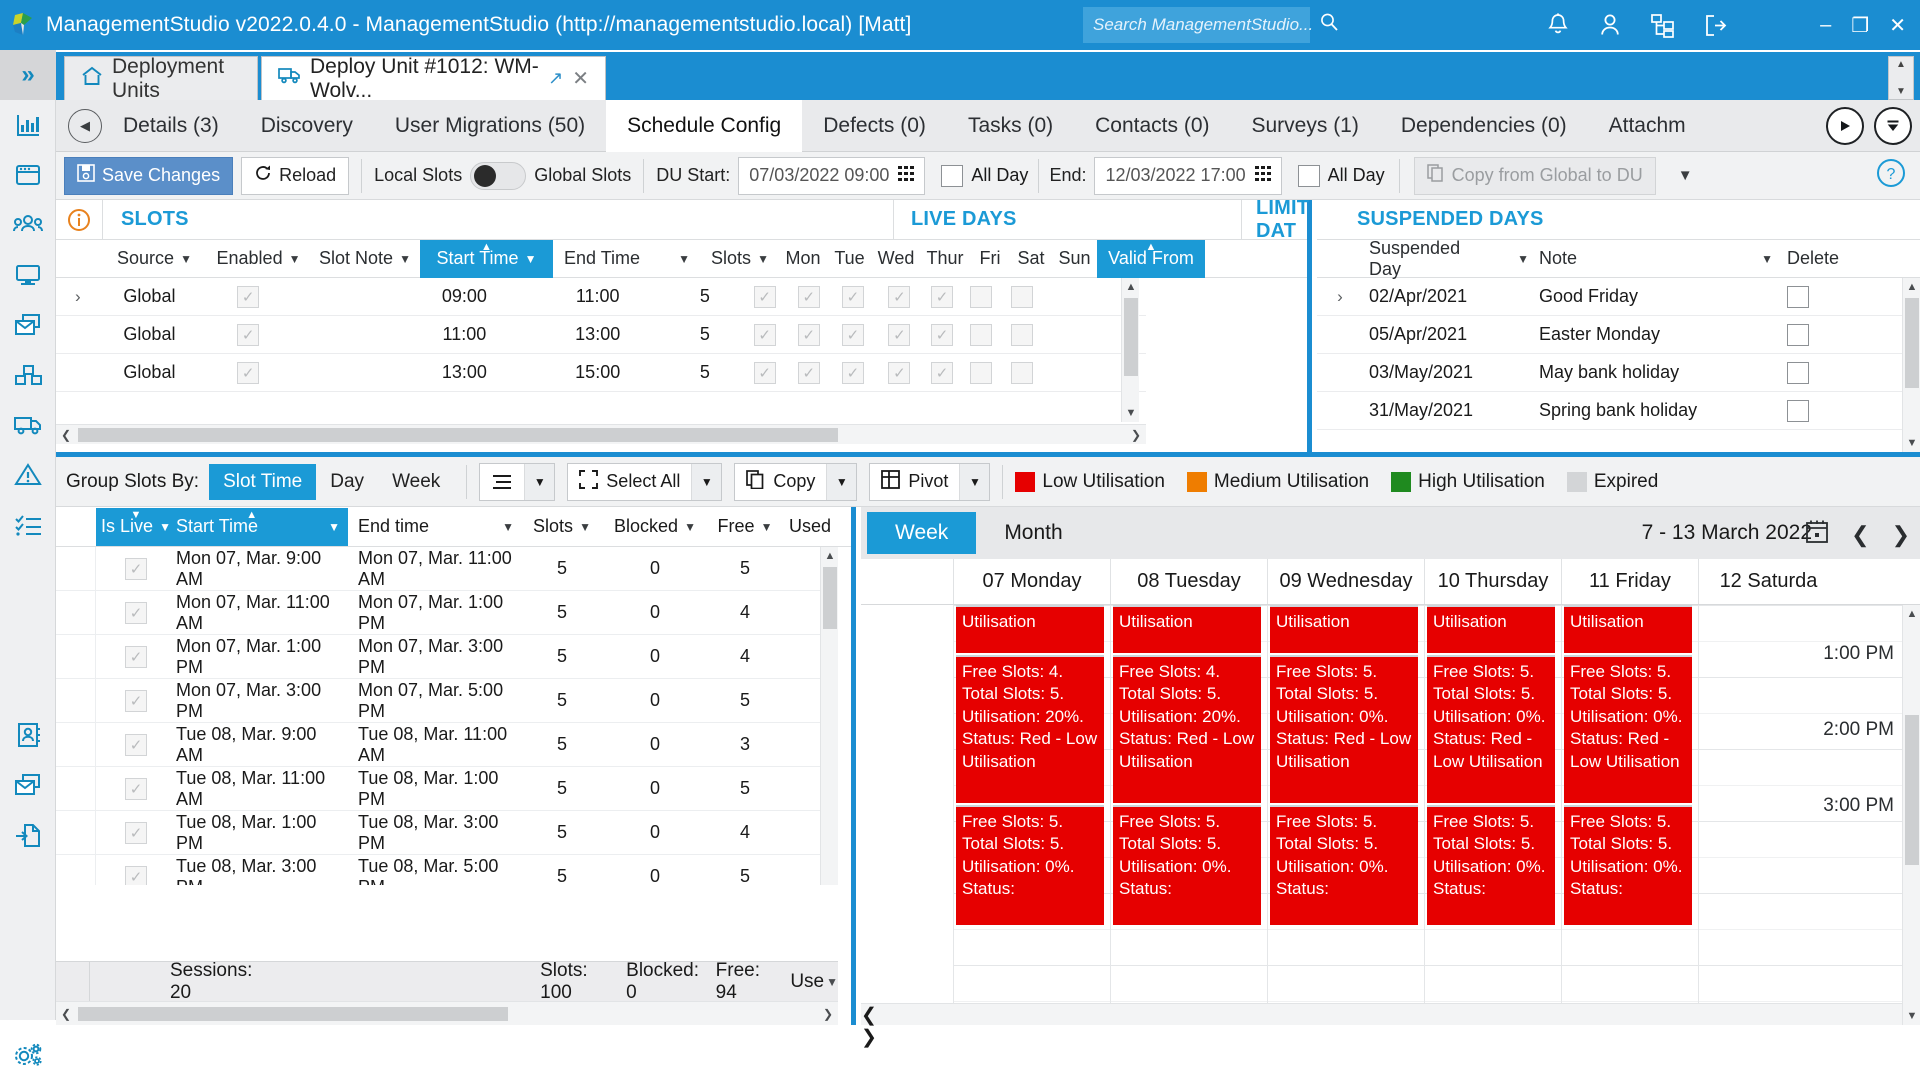  What do you see at coordinates (1187, 629) in the screenshot?
I see `calendar-event: Utilisation` at bounding box center [1187, 629].